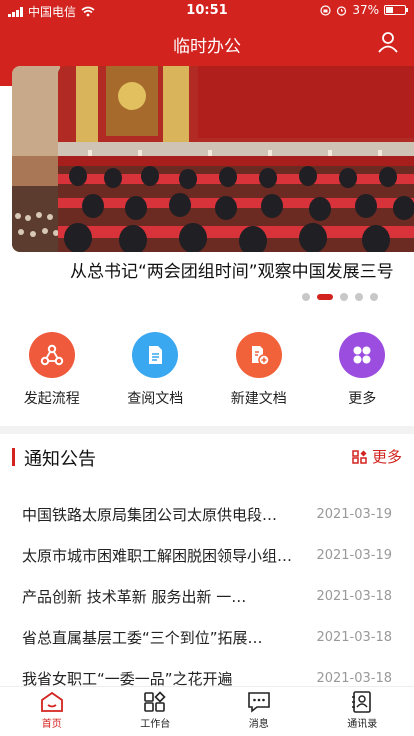 Image resolution: width=414 pixels, height=736 pixels. What do you see at coordinates (359, 456) in the screenshot?
I see `more-list-icon` at bounding box center [359, 456].